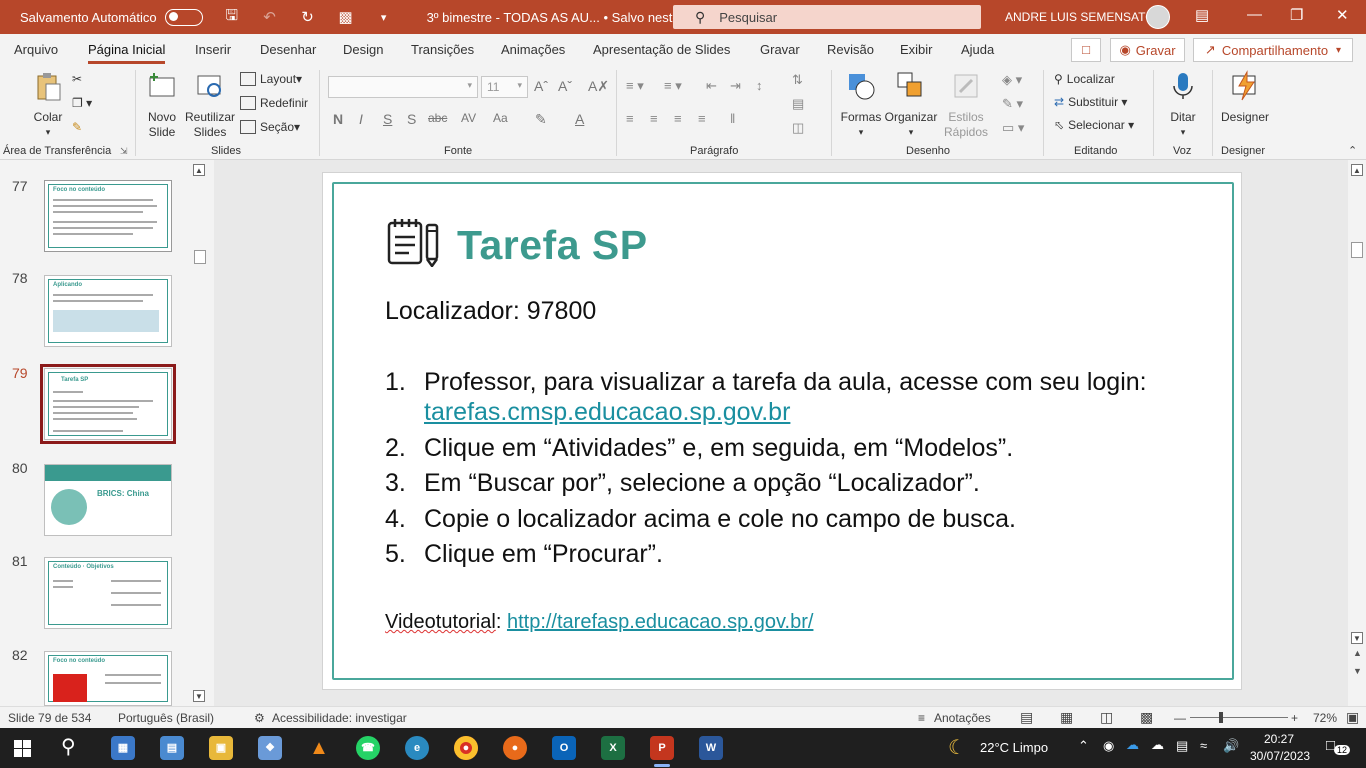 The height and width of the screenshot is (768, 1366). What do you see at coordinates (613, 748) in the screenshot?
I see `excel-icon: X` at bounding box center [613, 748].